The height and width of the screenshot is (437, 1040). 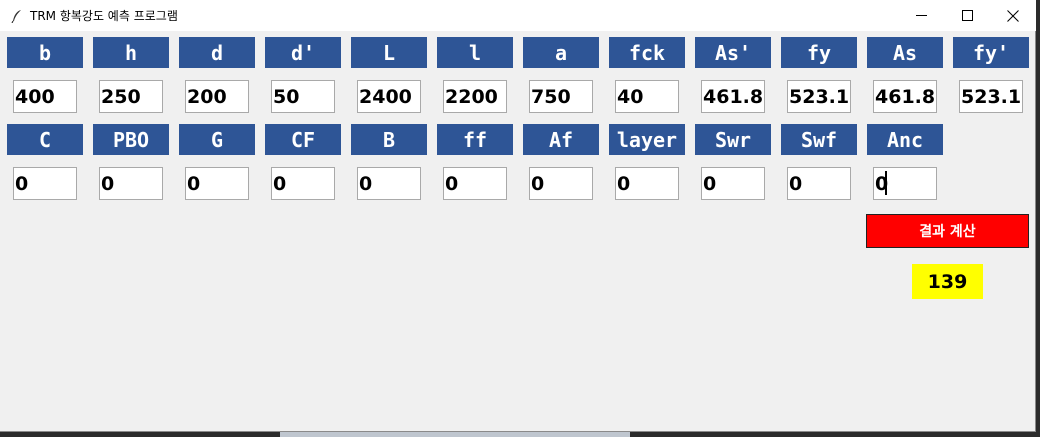 I want to click on label-fck: fck, so click(x=647, y=52).